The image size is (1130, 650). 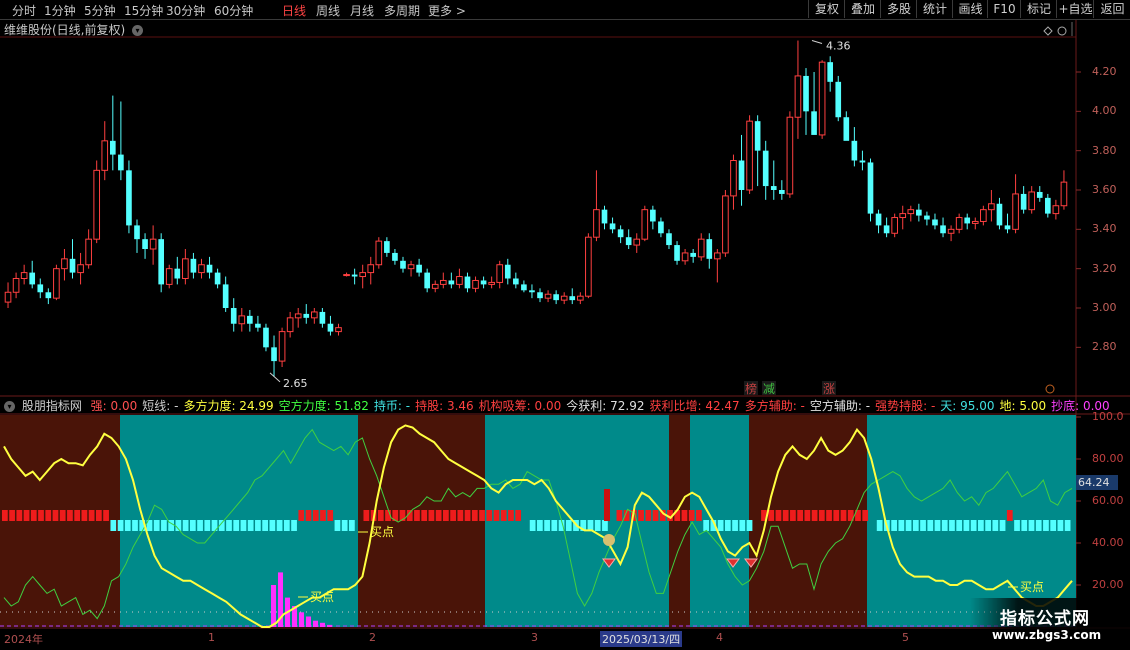 What do you see at coordinates (444, 406) in the screenshot?
I see `indicator-param-5: 持股: 3.46` at bounding box center [444, 406].